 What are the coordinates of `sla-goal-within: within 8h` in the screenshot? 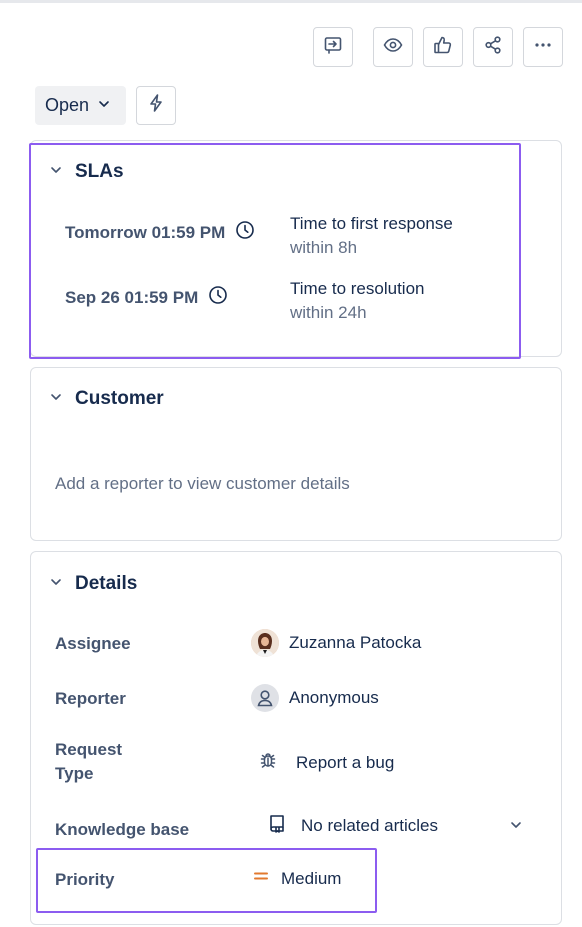 It's located at (324, 247).